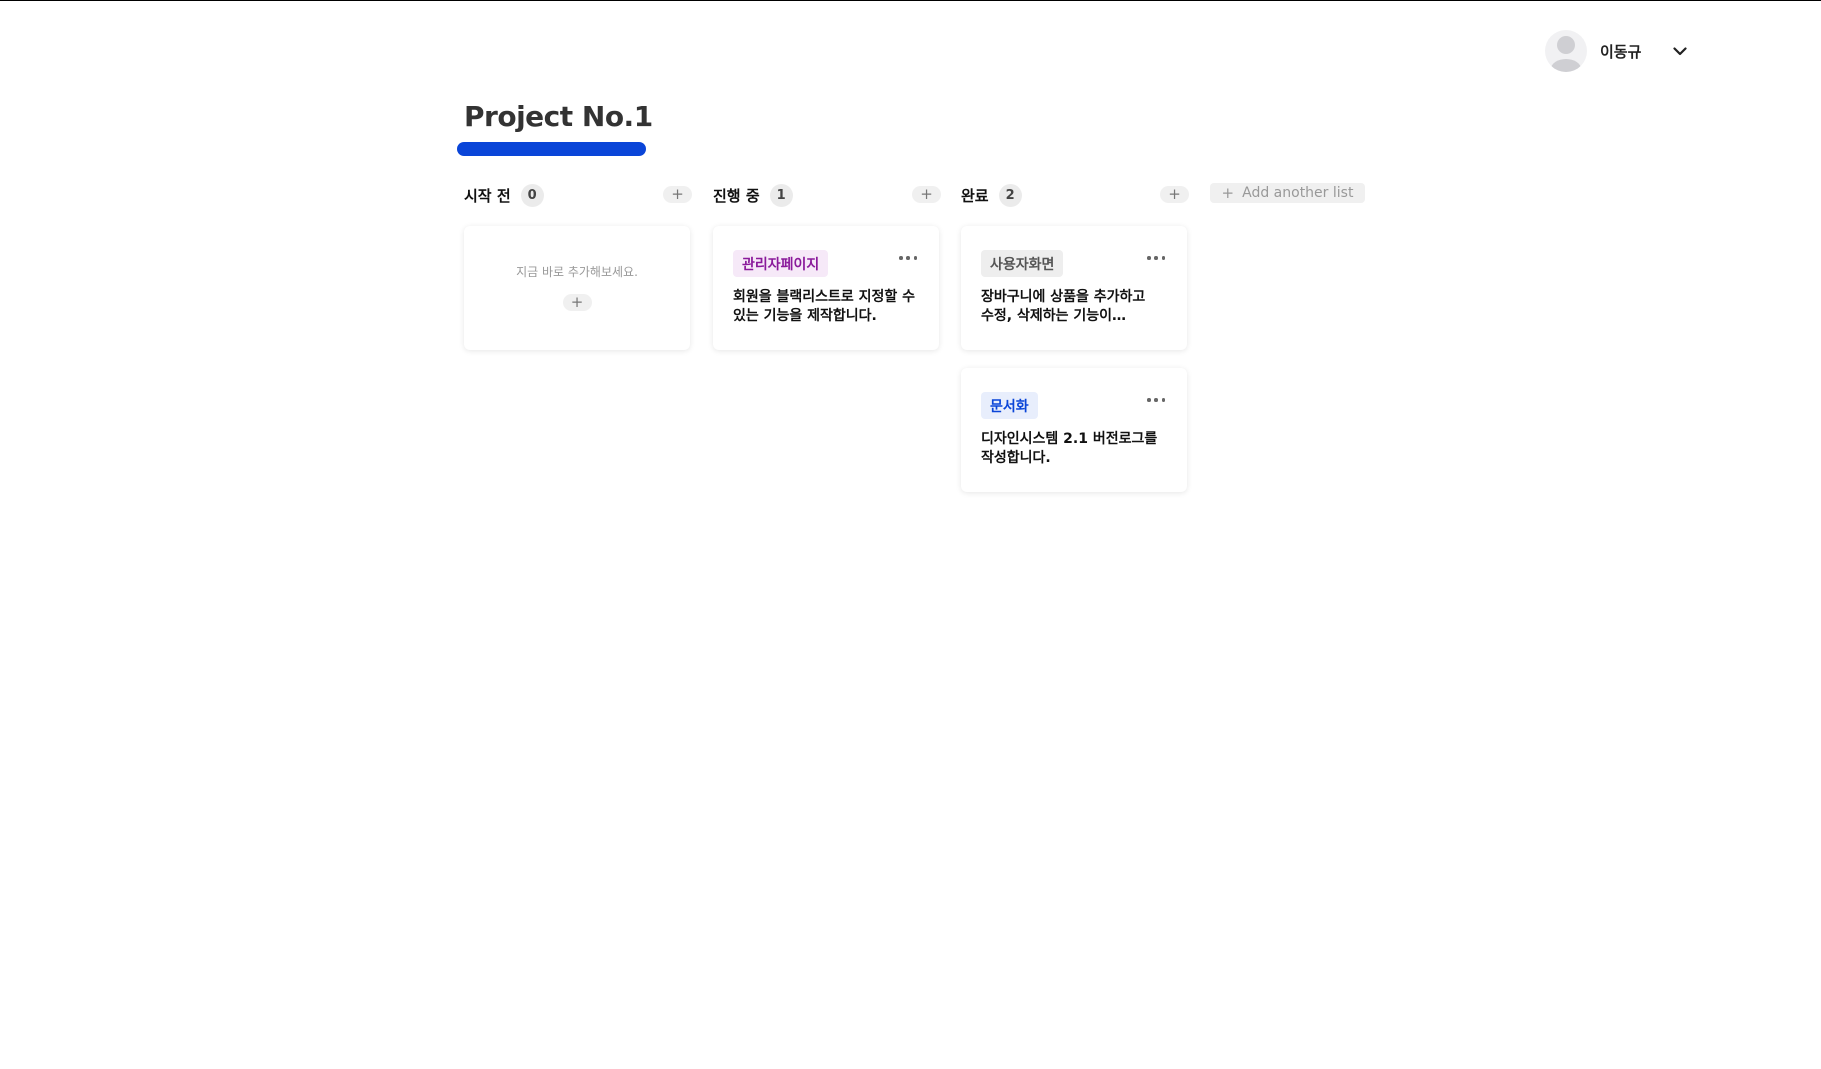 The height and width of the screenshot is (1069, 1821). Describe the element at coordinates (827, 195) in the screenshot. I see `column-header: 진행 중 1 +` at that location.